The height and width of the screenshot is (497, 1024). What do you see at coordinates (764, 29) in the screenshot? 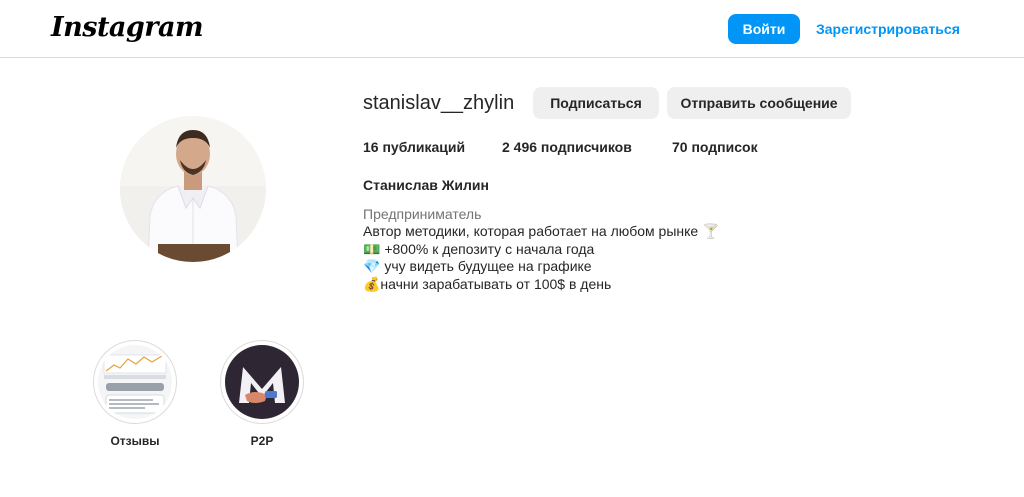
I see `login-button: Войти` at bounding box center [764, 29].